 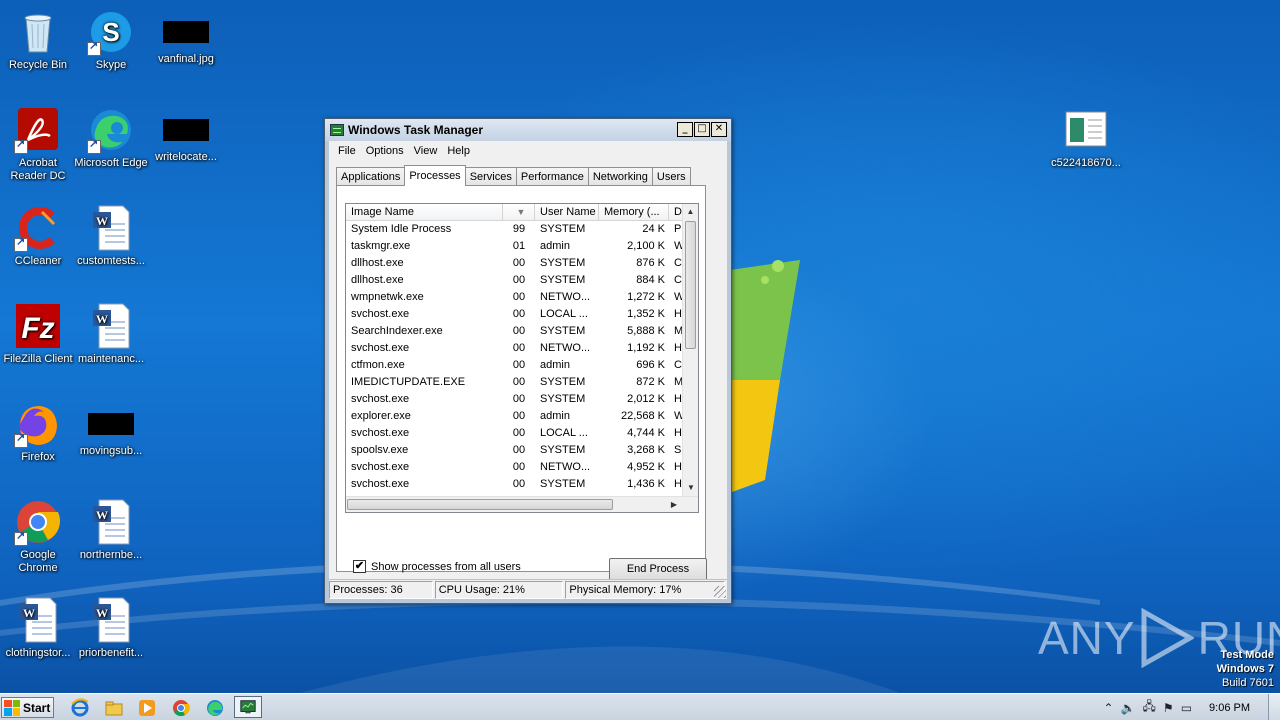 What do you see at coordinates (1128, 708) in the screenshot?
I see `volume-icon: 🔈` at bounding box center [1128, 708].